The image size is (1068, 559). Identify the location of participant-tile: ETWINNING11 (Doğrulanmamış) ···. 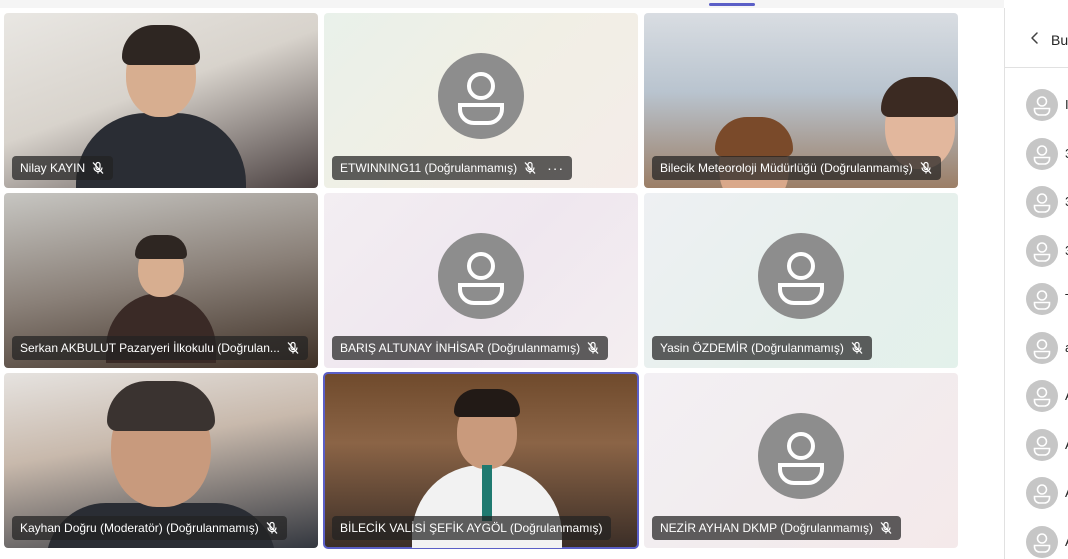
(481, 100).